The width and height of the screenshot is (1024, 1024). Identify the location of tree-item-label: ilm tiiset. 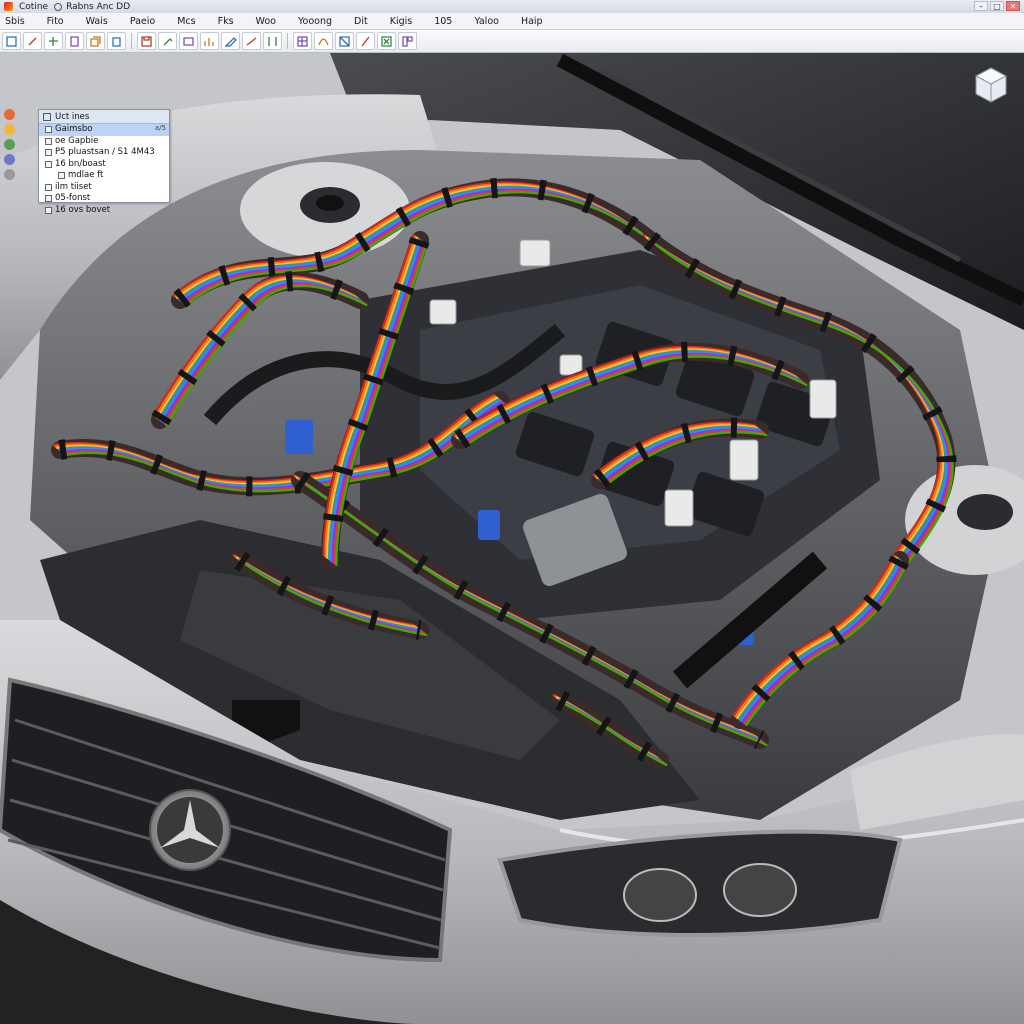
(73, 186).